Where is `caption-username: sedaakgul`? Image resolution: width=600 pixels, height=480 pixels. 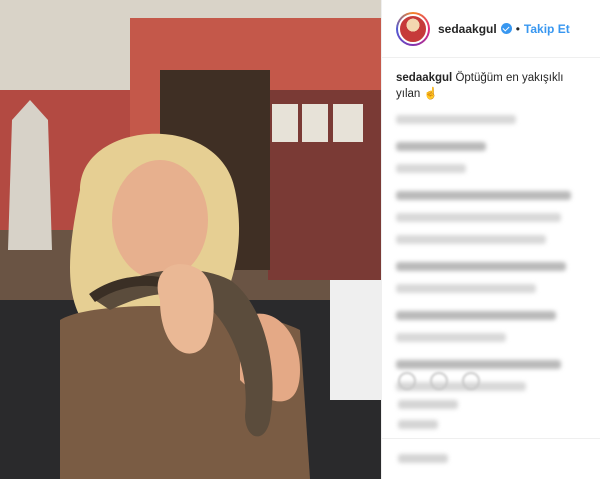 caption-username: sedaakgul is located at coordinates (424, 78).